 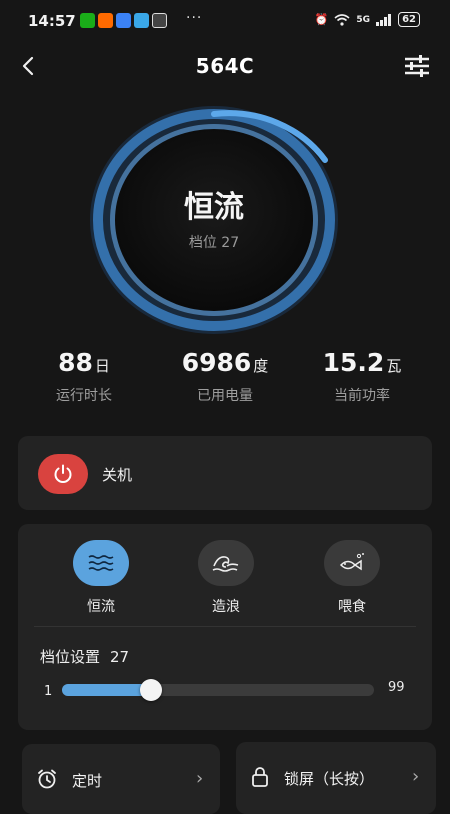 I want to click on power-icon, so click(x=63, y=473).